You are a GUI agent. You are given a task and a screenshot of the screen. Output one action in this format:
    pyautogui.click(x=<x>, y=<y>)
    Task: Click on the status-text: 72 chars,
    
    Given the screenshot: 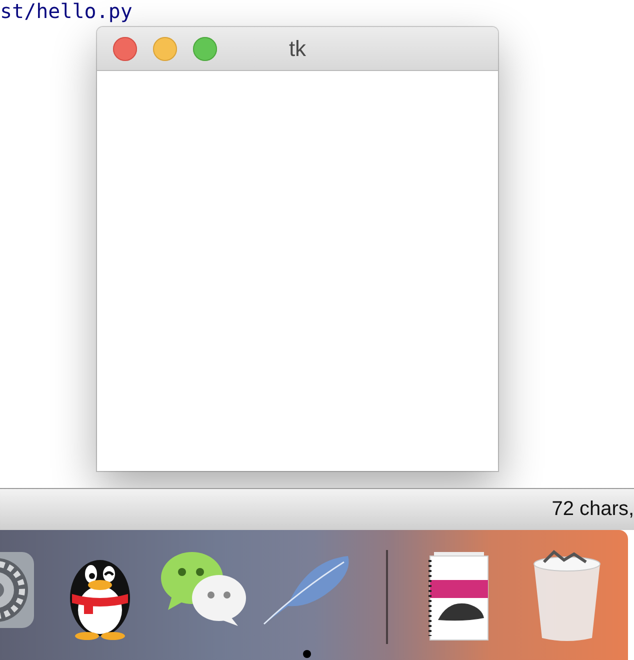 What is the action you would take?
    pyautogui.click(x=593, y=509)
    